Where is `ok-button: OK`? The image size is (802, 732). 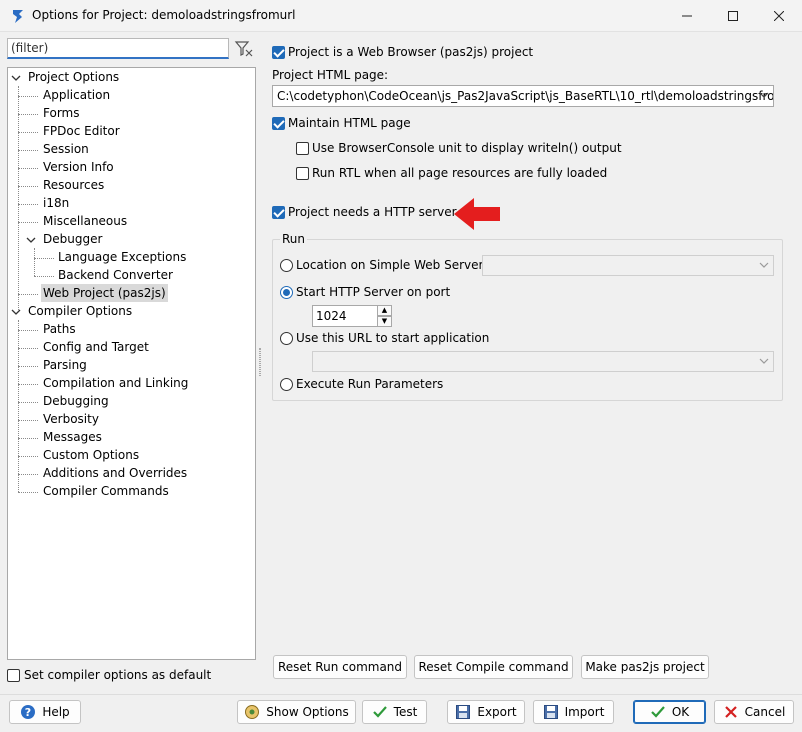 ok-button: OK is located at coordinates (669, 712).